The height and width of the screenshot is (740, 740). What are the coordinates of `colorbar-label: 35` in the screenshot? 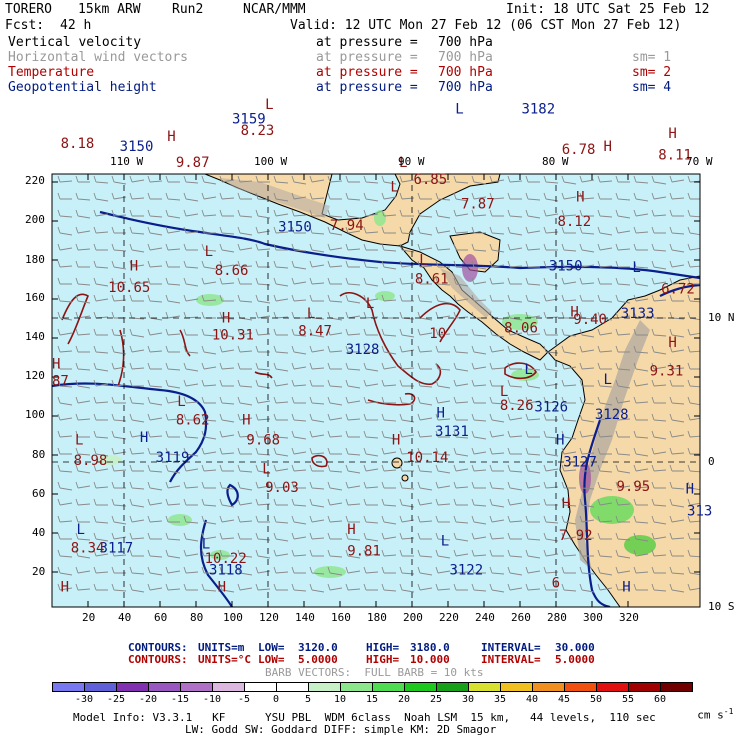 It's located at (500, 699).